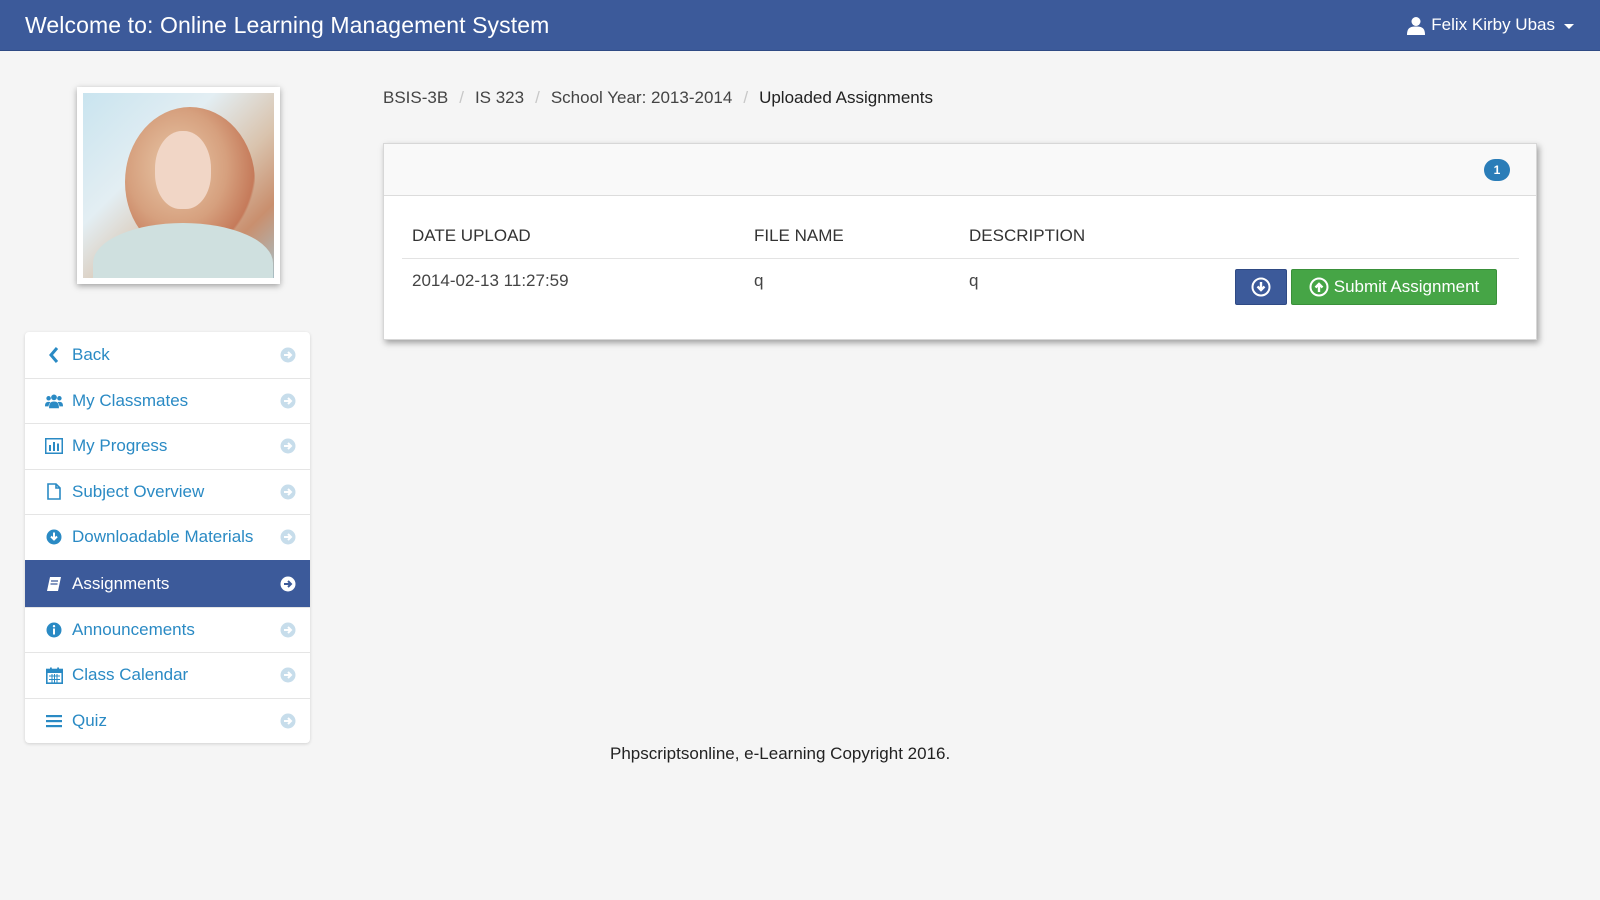 This screenshot has width=1600, height=900. What do you see at coordinates (851, 236) in the screenshot?
I see `column-header-file-name: FILE NAME` at bounding box center [851, 236].